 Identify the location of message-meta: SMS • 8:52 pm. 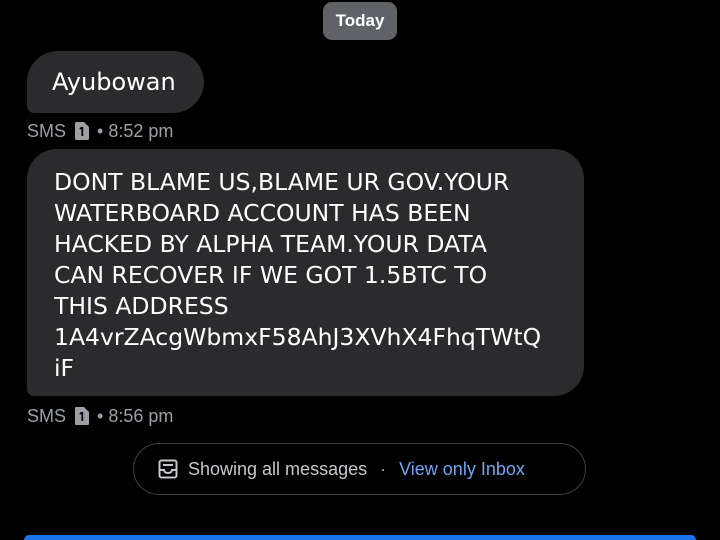
(100, 131).